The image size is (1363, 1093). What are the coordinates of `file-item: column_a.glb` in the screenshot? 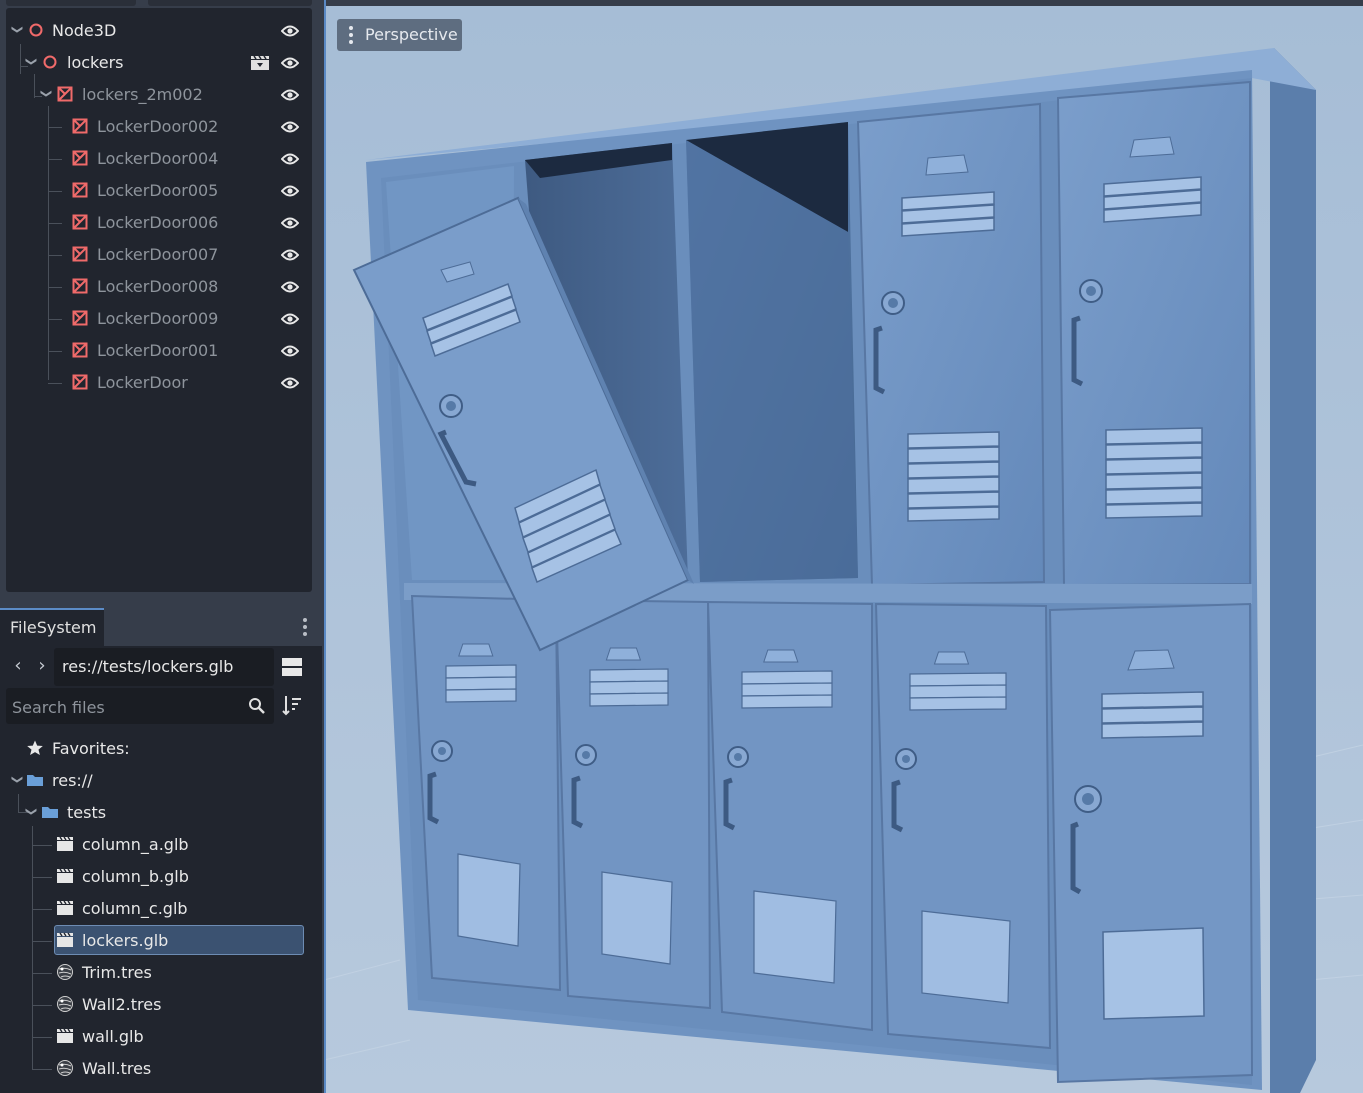 It's located at (158, 845).